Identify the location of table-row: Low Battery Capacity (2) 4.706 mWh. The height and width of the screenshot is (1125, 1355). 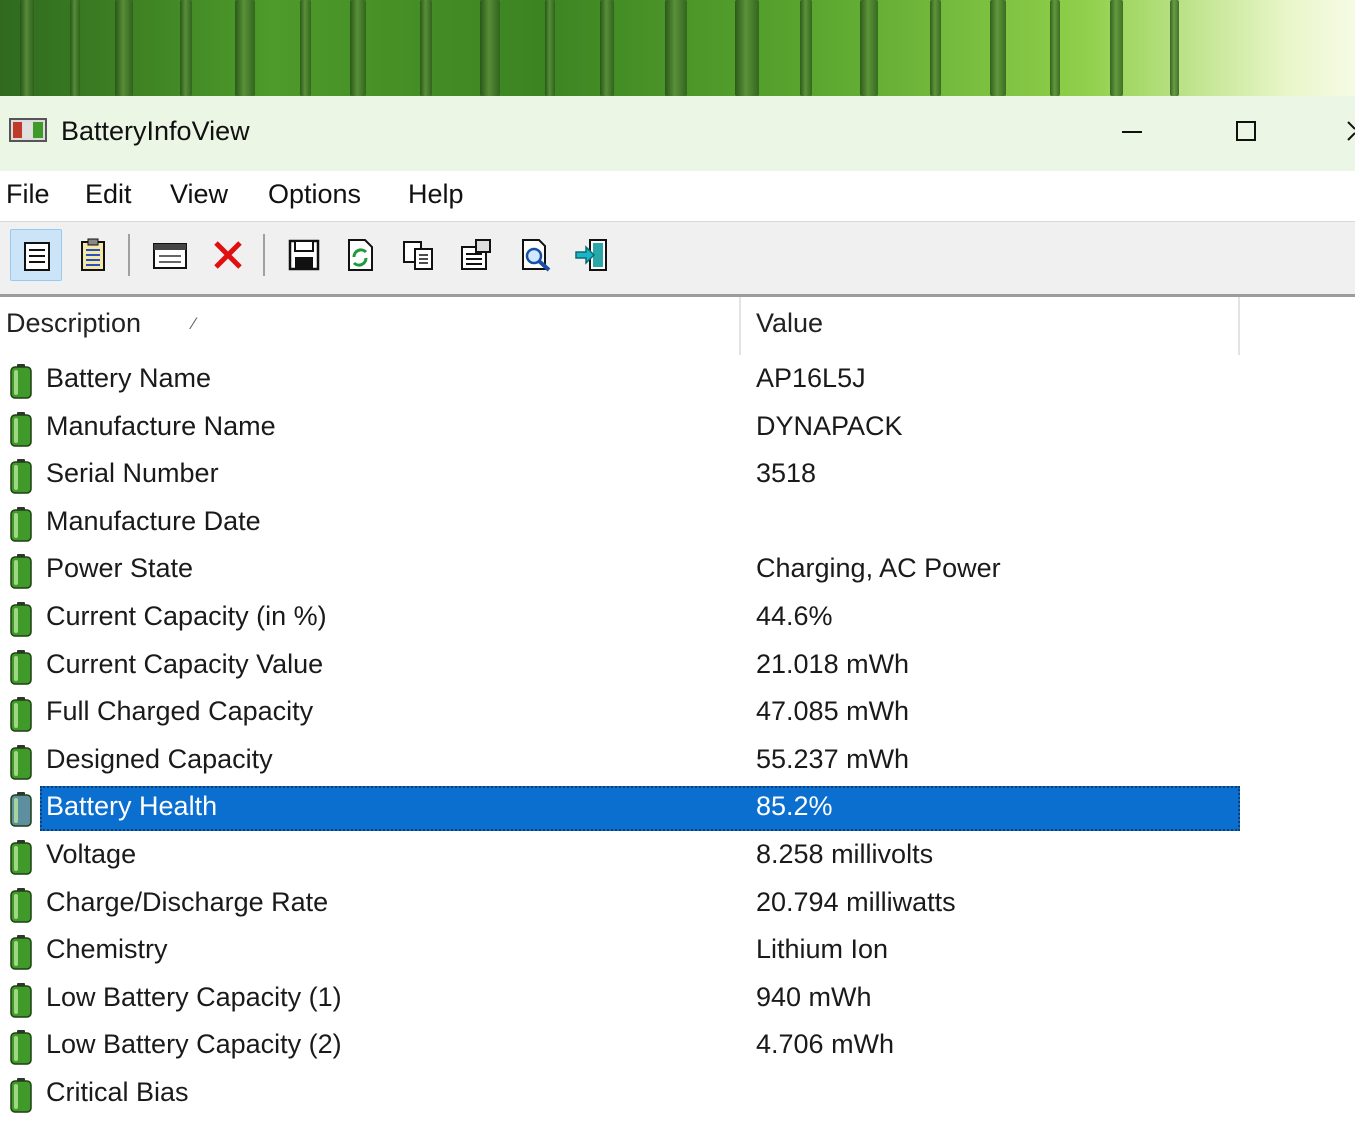
(677, 1046).